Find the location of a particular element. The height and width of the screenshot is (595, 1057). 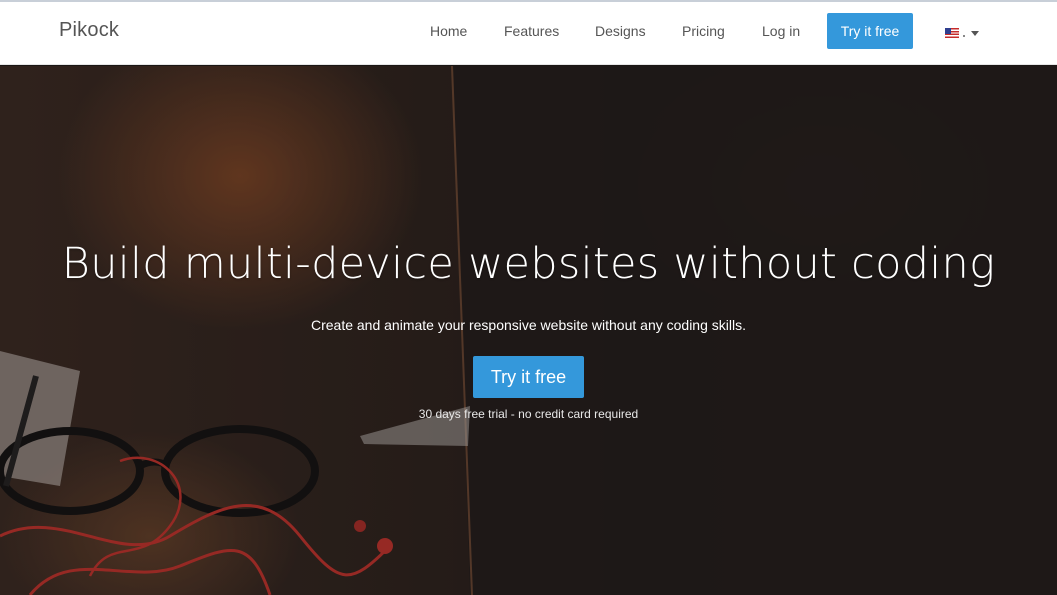

header-try-free-button: Try it free is located at coordinates (870, 31).